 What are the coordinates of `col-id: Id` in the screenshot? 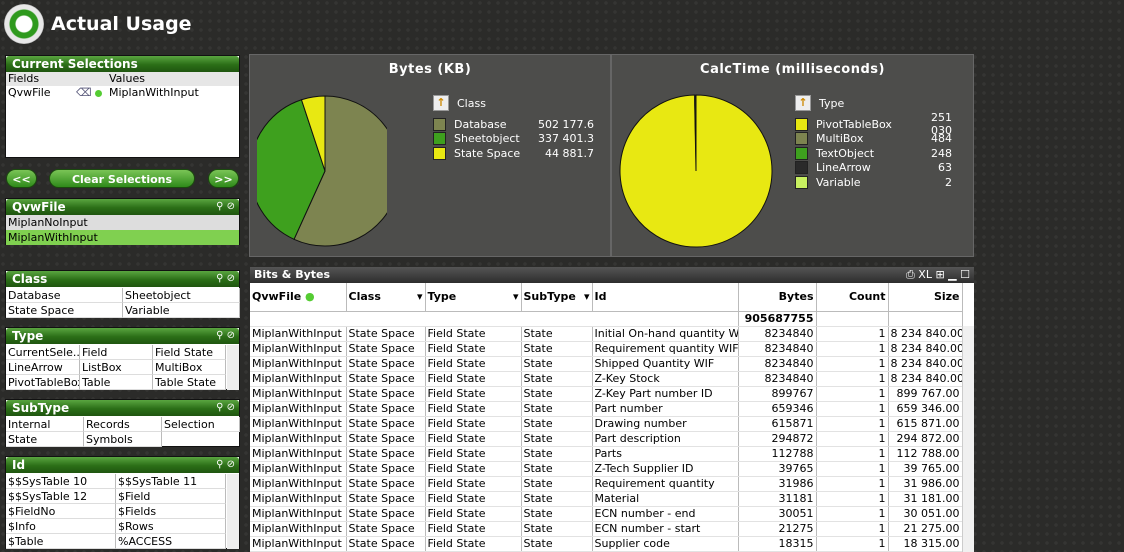 It's located at (665, 297).